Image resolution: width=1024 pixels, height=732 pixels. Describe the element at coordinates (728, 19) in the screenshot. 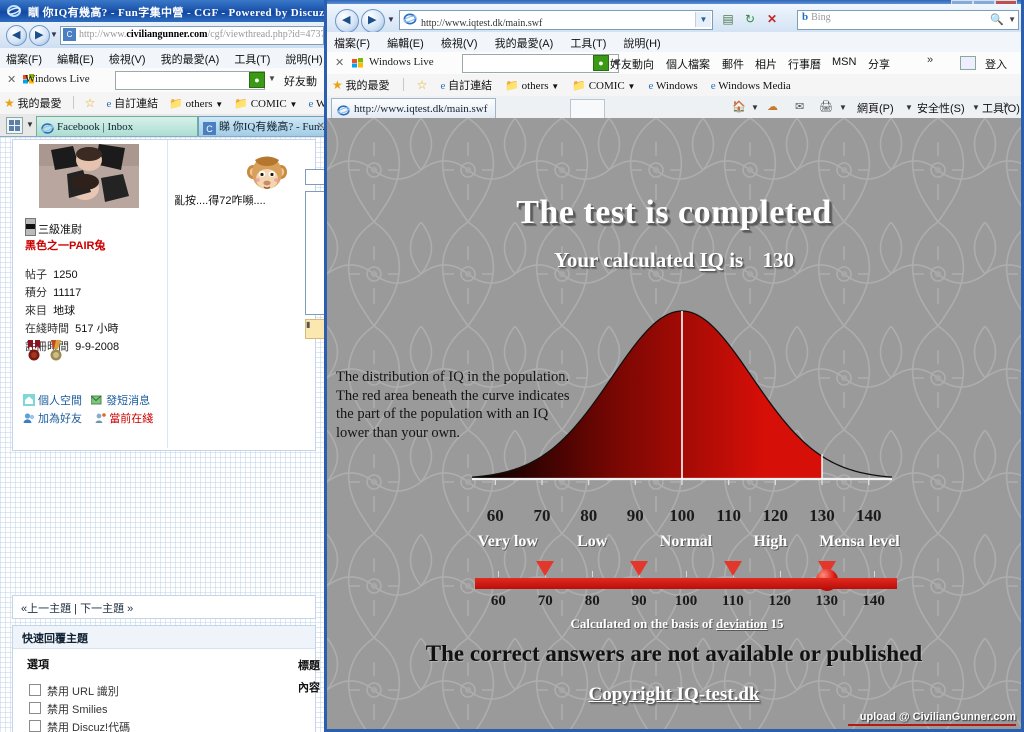

I see `compatibility-view-icon: ▤` at that location.